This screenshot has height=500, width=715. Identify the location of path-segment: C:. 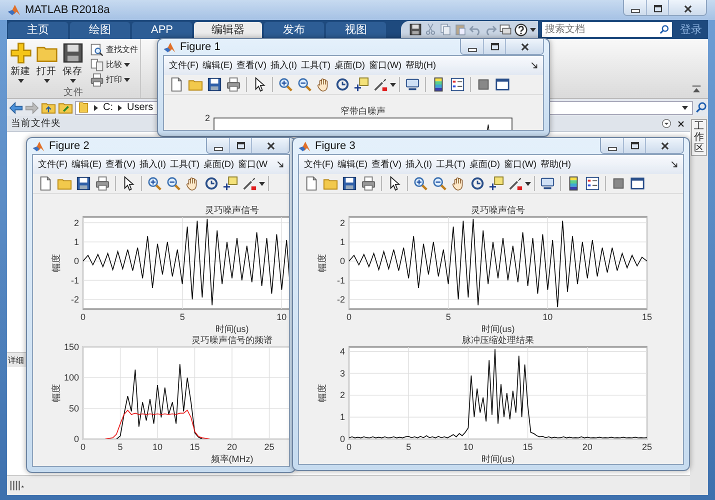
(108, 107).